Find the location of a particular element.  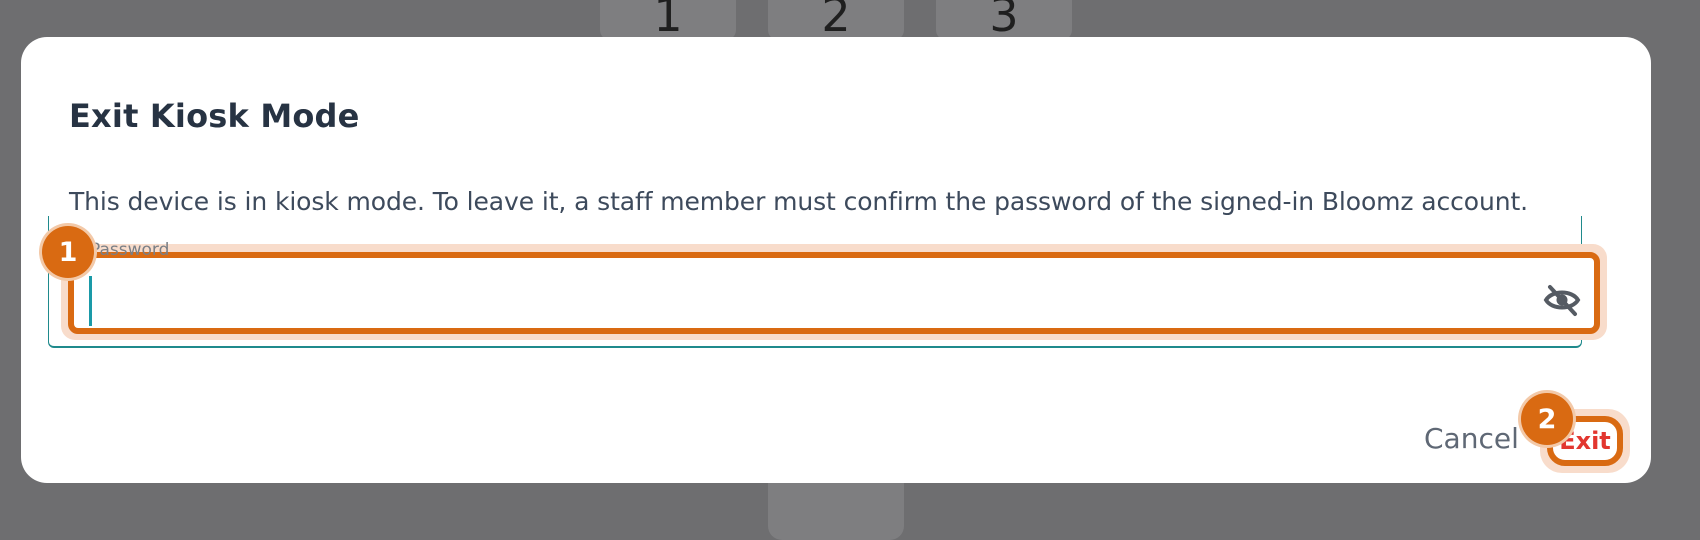

keypad-key-3: 3 is located at coordinates (1004, 20).